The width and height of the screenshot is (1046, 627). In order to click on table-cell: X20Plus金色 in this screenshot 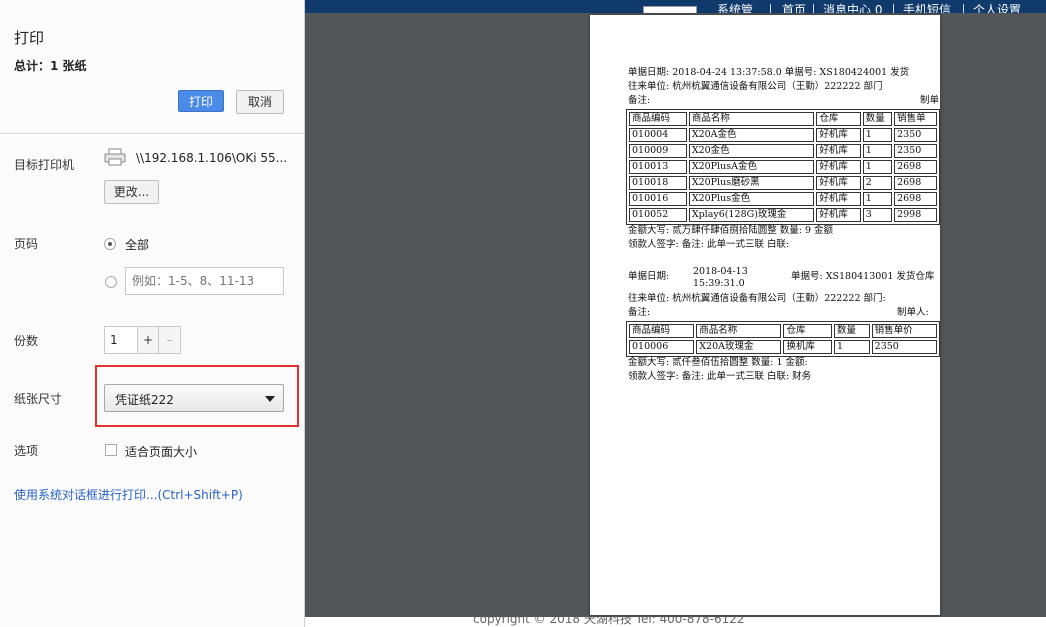, I will do `click(751, 199)`.